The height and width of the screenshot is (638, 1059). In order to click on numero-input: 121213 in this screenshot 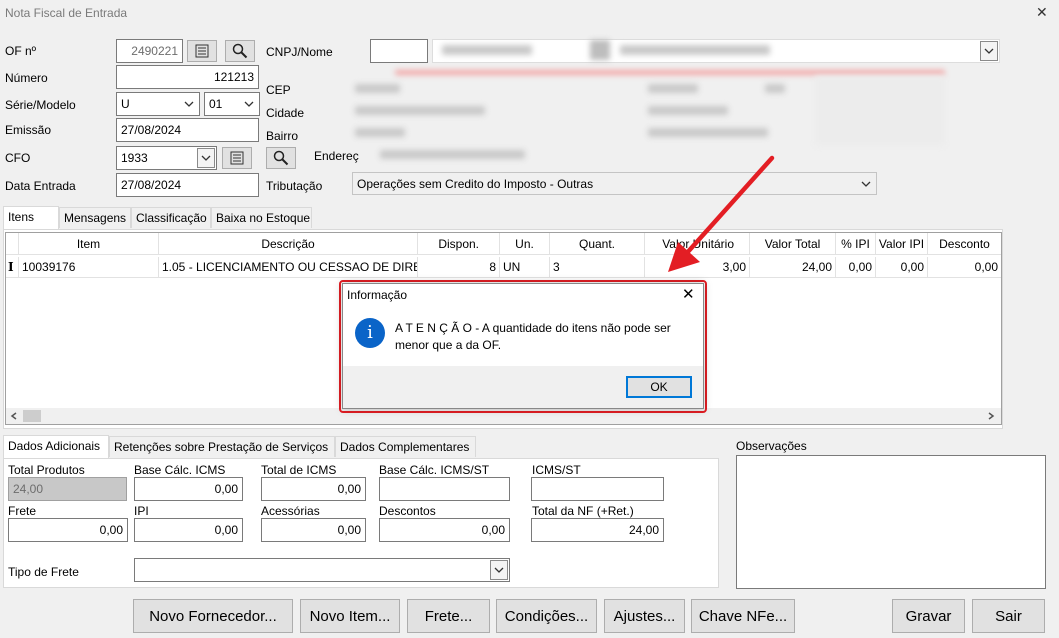, I will do `click(187, 77)`.